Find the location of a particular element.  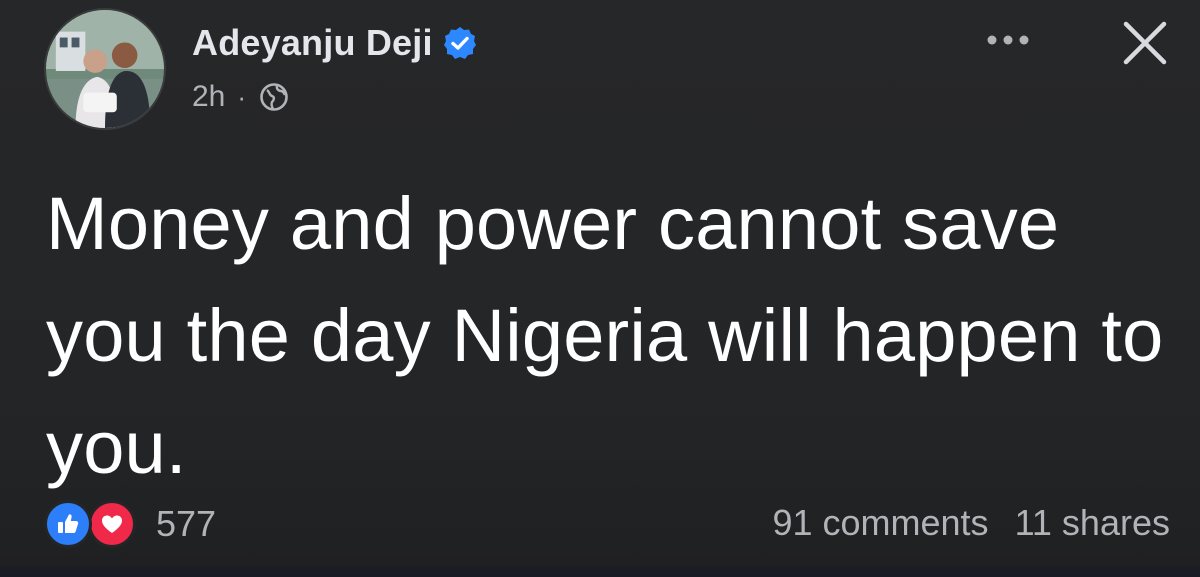

engagement-stats: 91 comments 11 shares is located at coordinates (971, 523).